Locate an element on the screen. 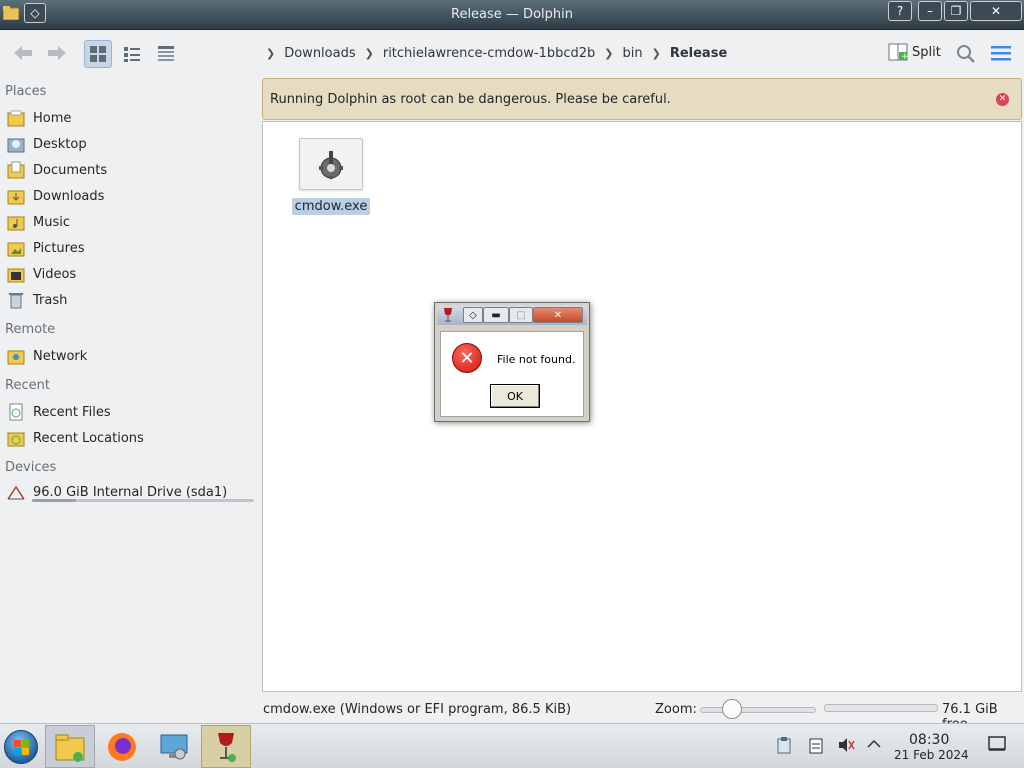 The width and height of the screenshot is (1024, 768). details-view-button is located at coordinates (166, 54).